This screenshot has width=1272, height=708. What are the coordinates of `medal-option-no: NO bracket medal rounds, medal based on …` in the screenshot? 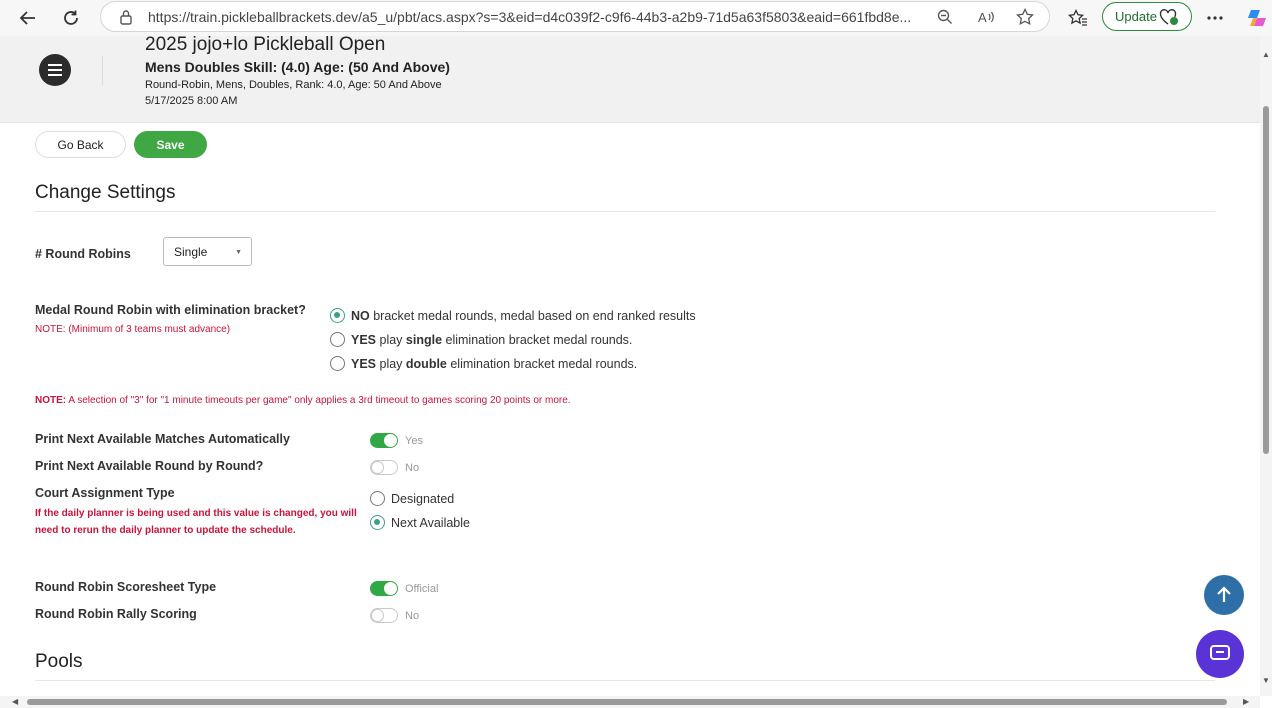 It's located at (513, 315).